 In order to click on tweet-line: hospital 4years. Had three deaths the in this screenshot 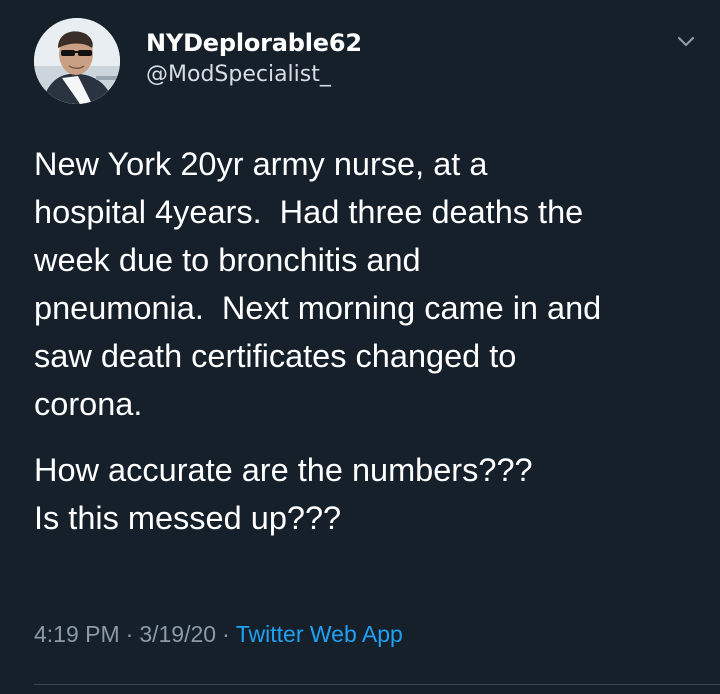, I will do `click(309, 212)`.